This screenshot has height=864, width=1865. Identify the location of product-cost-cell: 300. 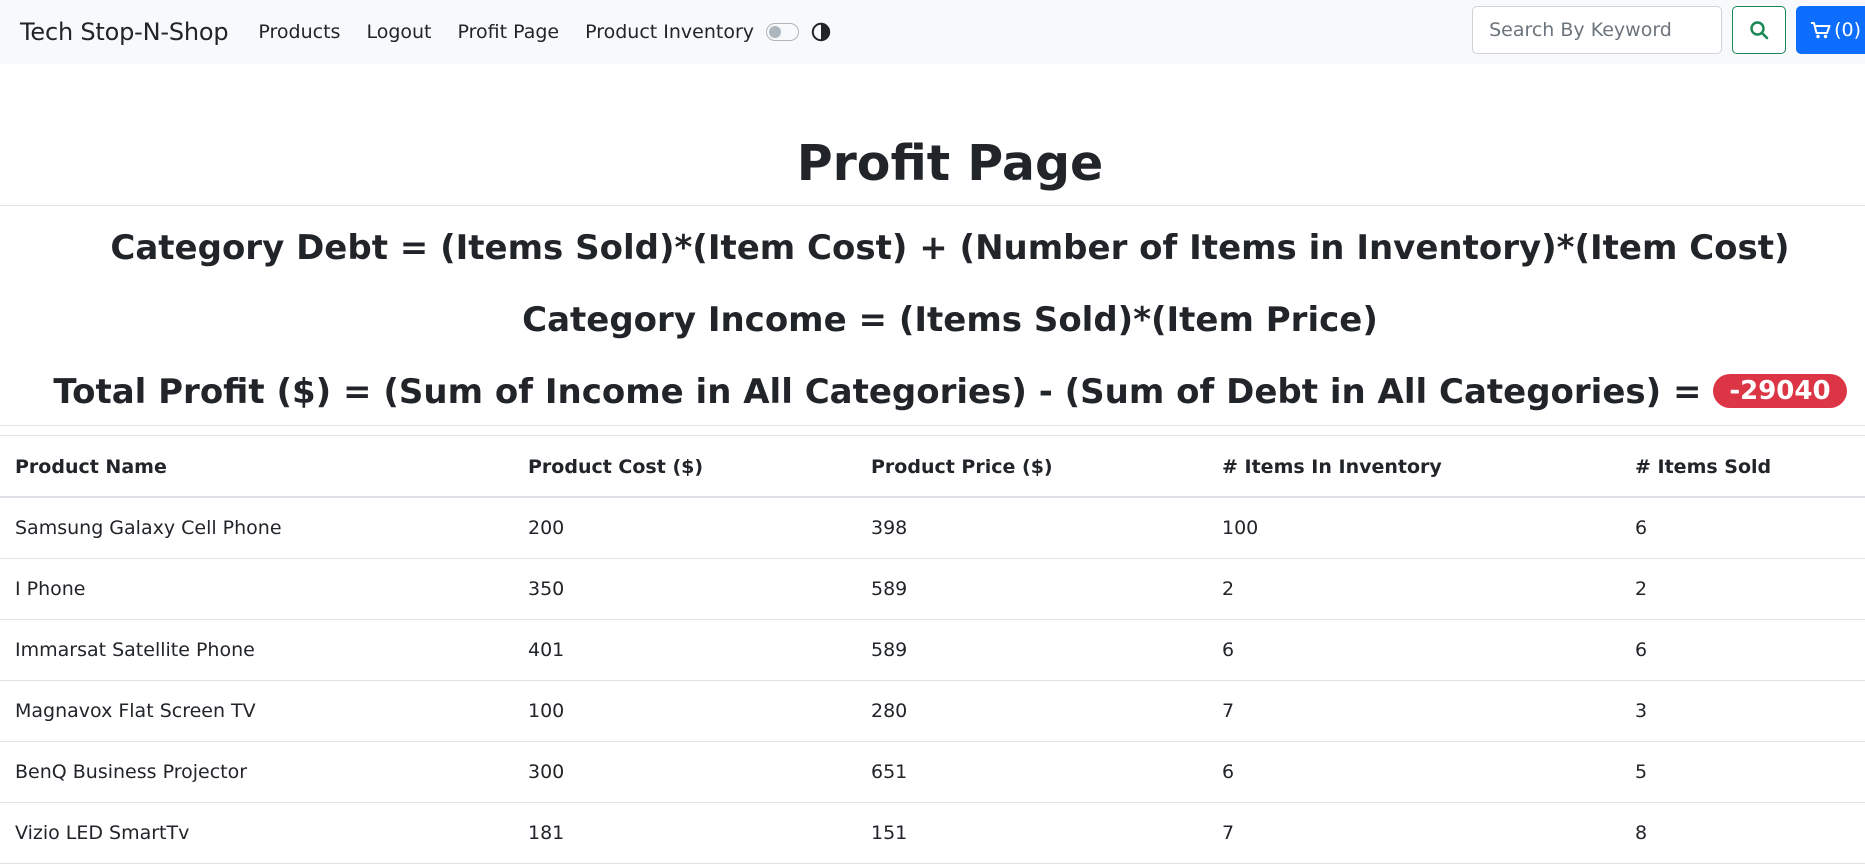
(684, 772).